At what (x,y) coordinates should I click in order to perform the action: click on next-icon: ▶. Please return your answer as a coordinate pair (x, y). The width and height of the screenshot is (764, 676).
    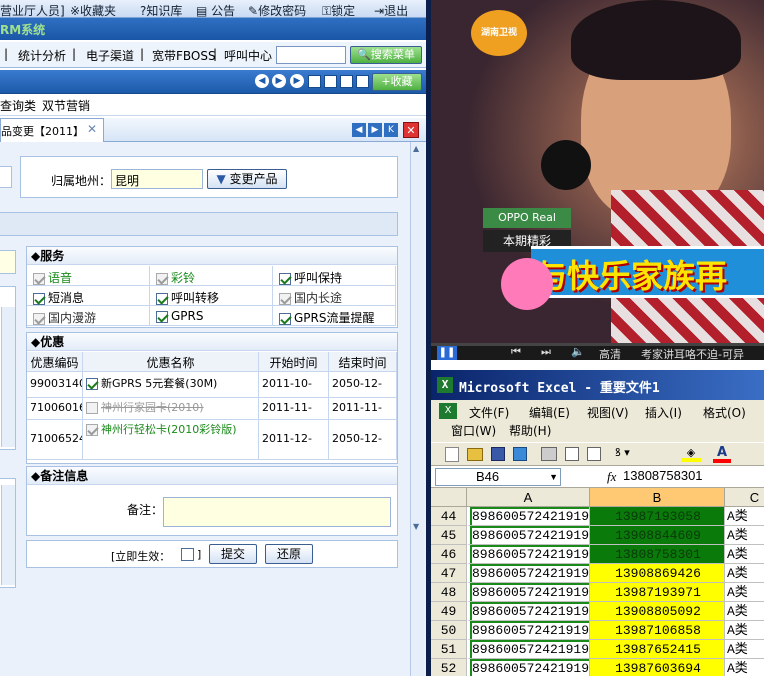
    Looking at the image, I should click on (279, 81).